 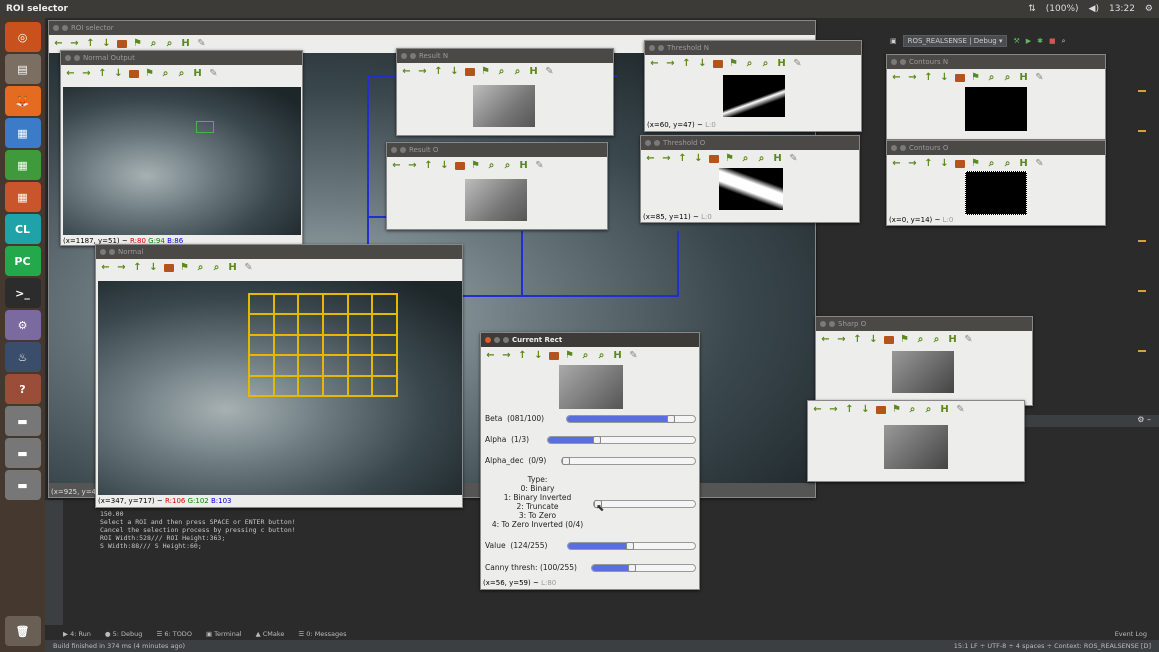 I want to click on drive-icon: ▬, so click(x=22, y=485).